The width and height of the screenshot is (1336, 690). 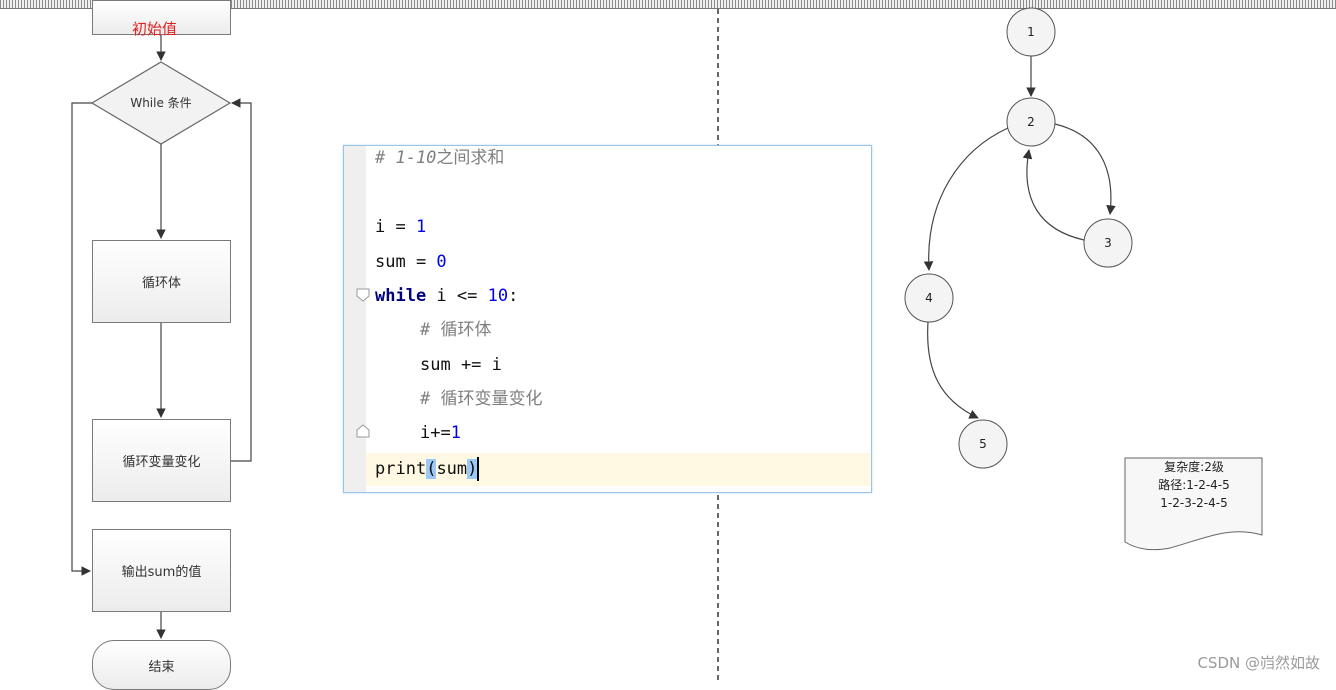 What do you see at coordinates (1194, 467) in the screenshot?
I see `note-complexity: 复杂度:2级` at bounding box center [1194, 467].